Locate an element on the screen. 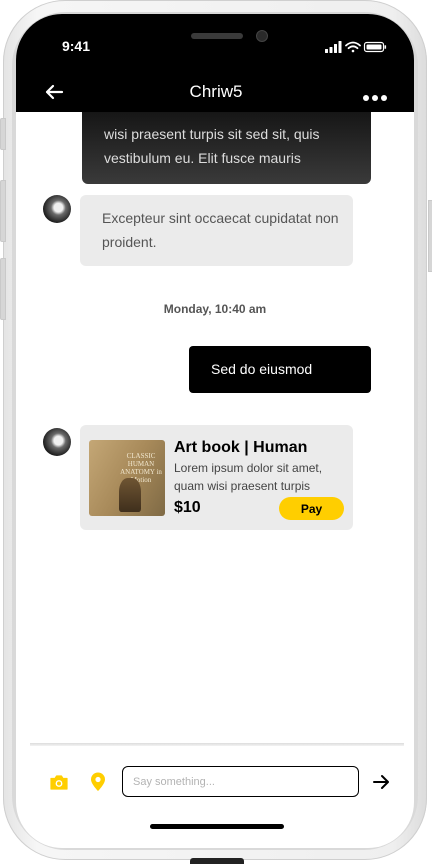 The image size is (432, 864). product-price: $10 is located at coordinates (187, 507).